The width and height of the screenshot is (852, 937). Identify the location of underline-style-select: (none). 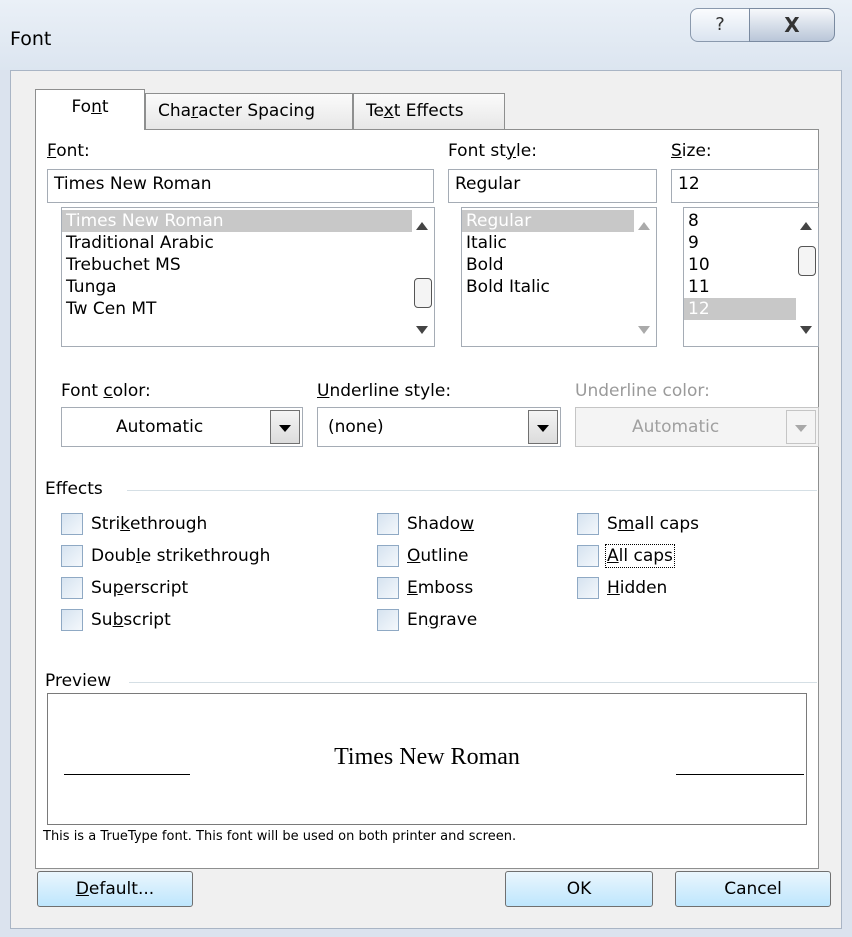
(439, 427).